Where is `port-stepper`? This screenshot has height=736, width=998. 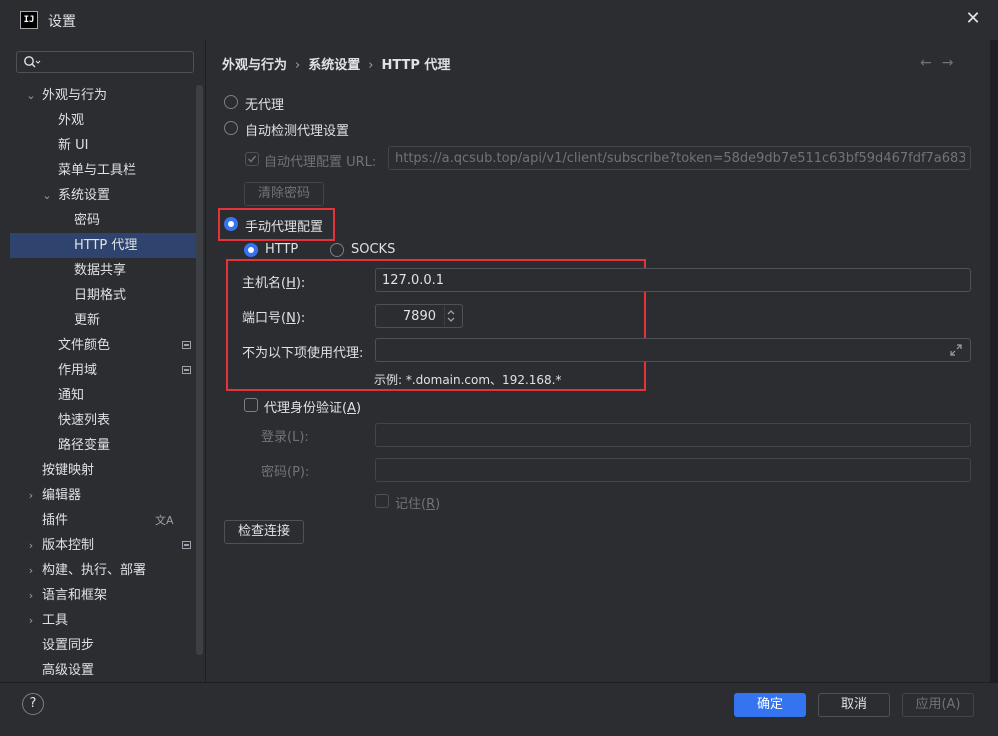
port-stepper is located at coordinates (419, 316).